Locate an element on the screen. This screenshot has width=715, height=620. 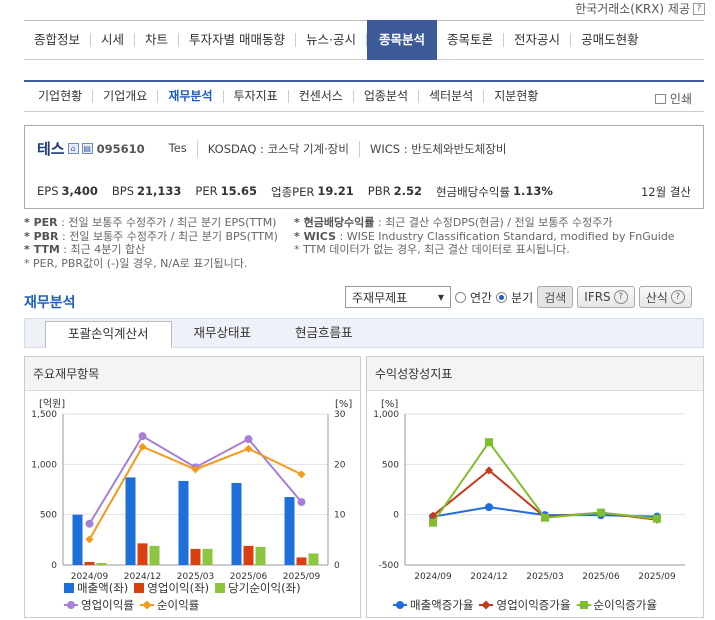
bps-label: BPS is located at coordinates (123, 191).